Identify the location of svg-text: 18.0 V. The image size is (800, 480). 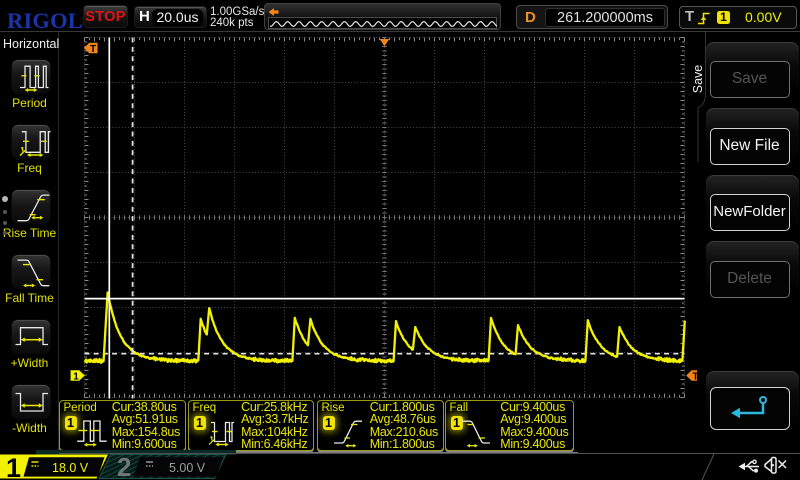
(70, 468).